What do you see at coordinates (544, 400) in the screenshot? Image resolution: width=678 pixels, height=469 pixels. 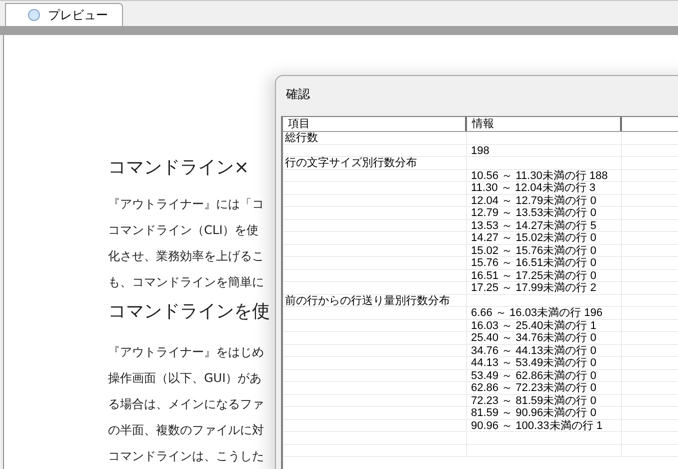 I see `table-cell: 72.23 ～ 81.59未満の行 0` at bounding box center [544, 400].